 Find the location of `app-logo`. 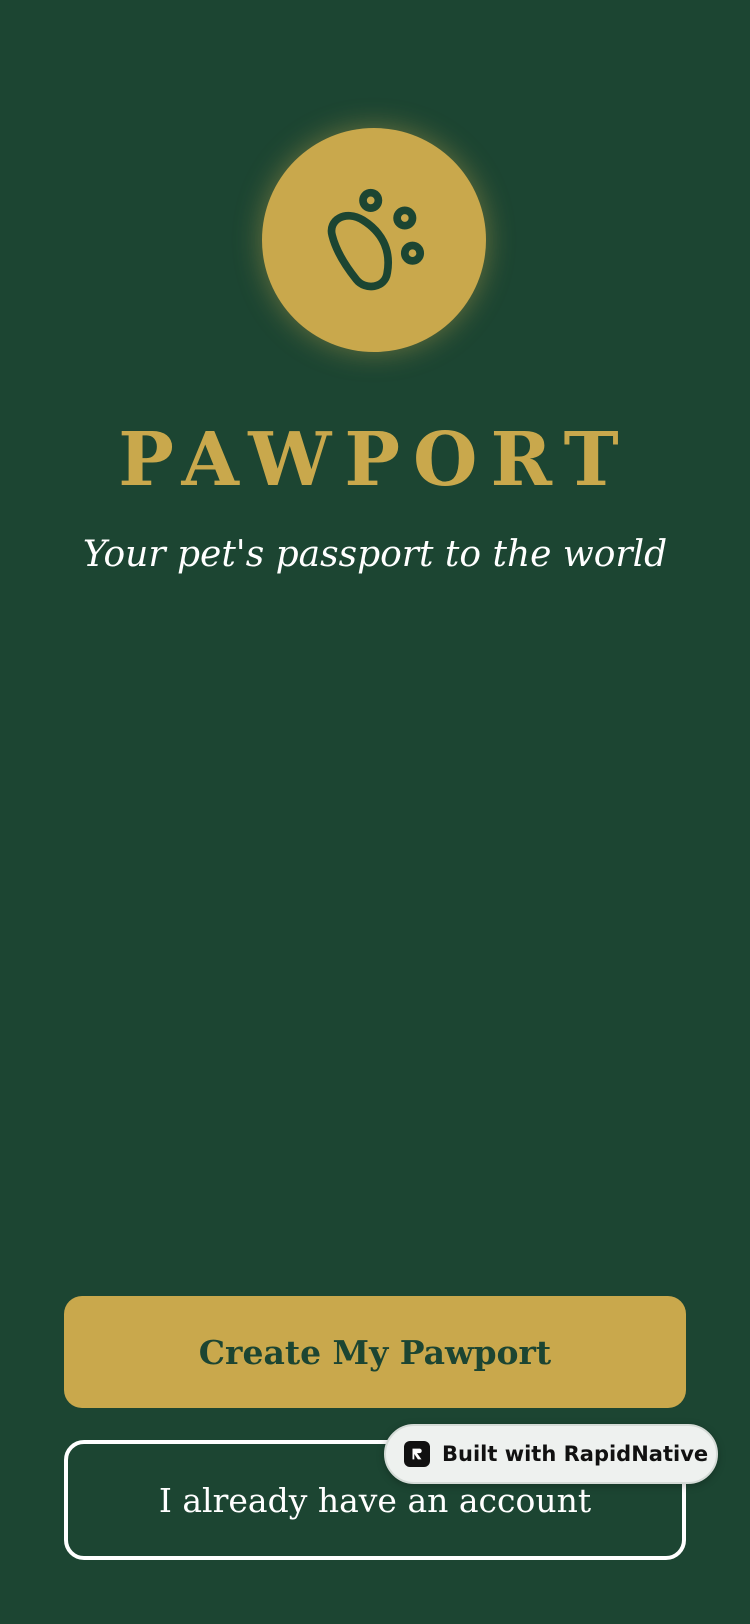

app-logo is located at coordinates (374, 240).